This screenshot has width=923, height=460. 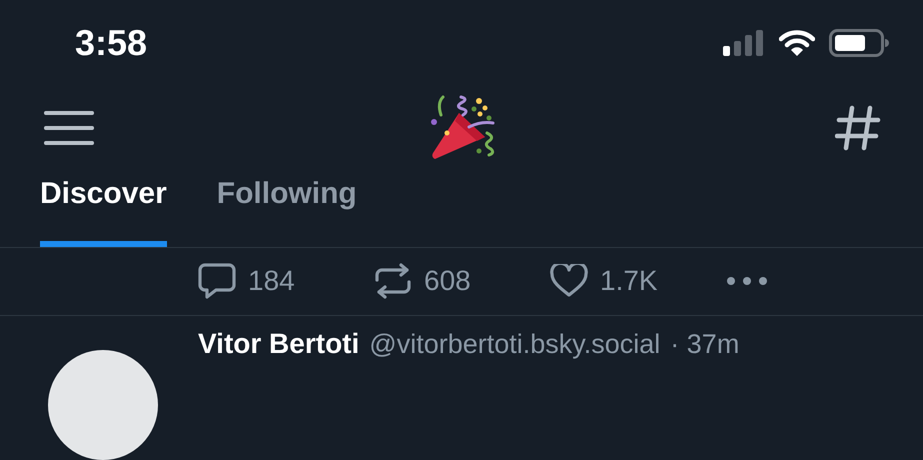 I want to click on reply-count: 184, so click(x=271, y=281).